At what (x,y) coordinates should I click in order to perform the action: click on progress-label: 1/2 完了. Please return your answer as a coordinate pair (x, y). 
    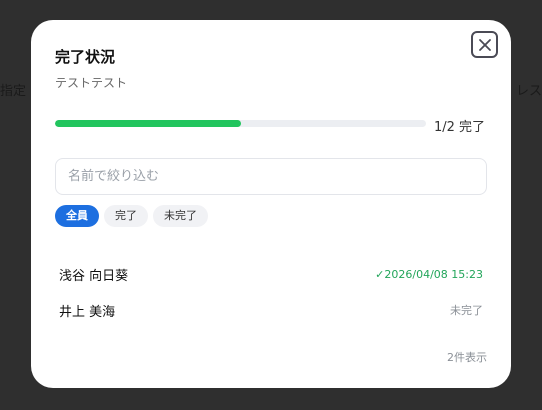
    Looking at the image, I should click on (460, 127).